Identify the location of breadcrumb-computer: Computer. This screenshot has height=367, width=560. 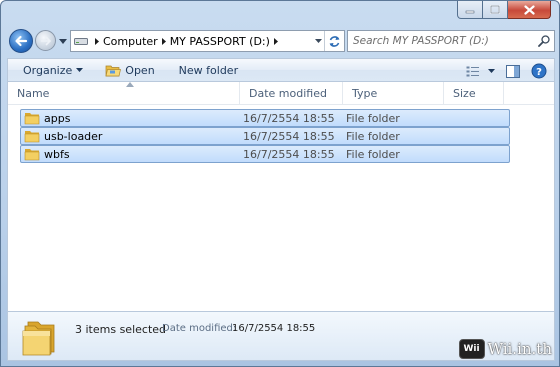
(130, 41).